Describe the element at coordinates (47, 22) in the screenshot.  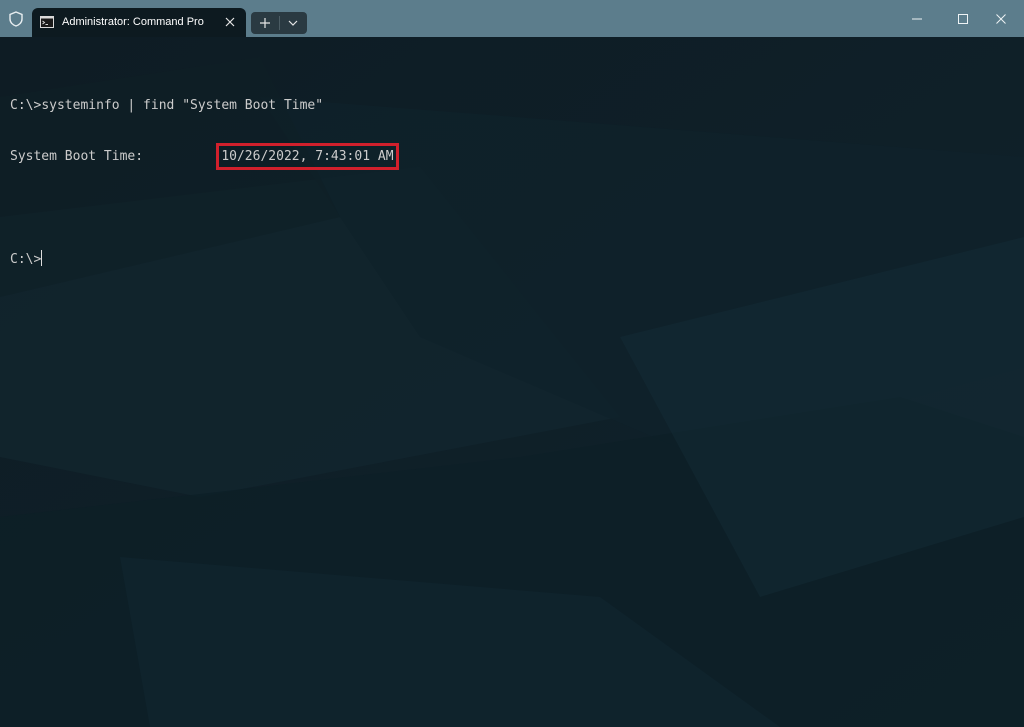
I see `cmd-icon` at that location.